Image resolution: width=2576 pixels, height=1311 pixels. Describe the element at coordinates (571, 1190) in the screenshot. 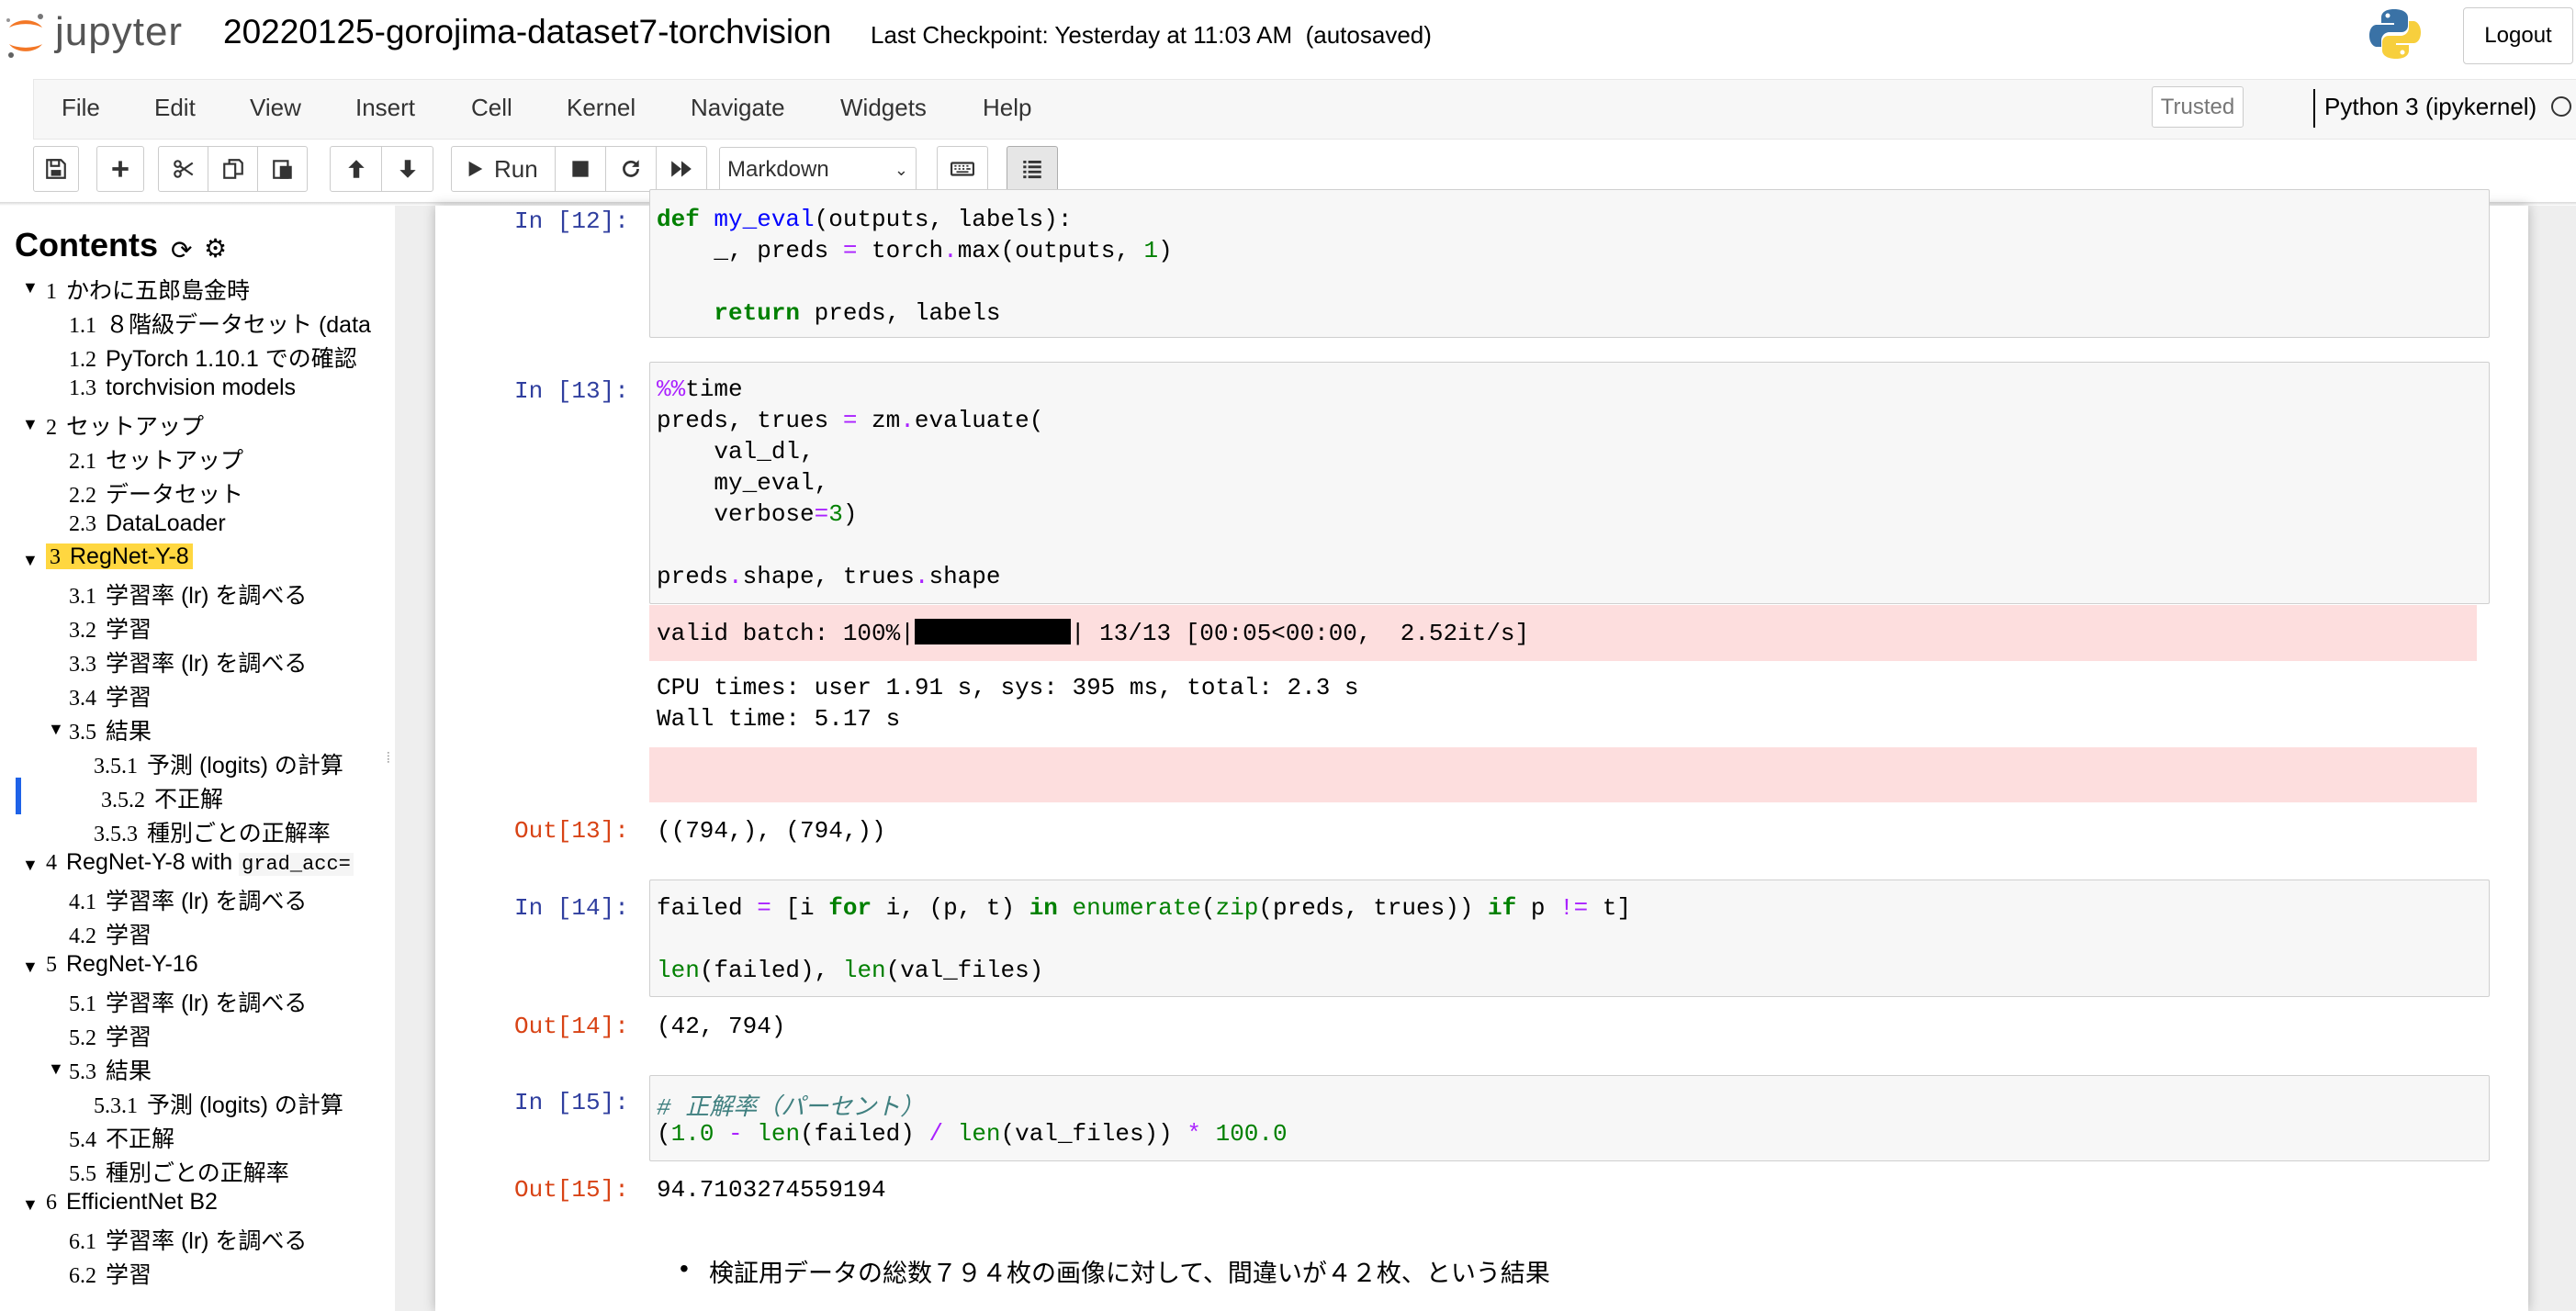

I see `cell-15-out-prompt: Out[15]:` at that location.